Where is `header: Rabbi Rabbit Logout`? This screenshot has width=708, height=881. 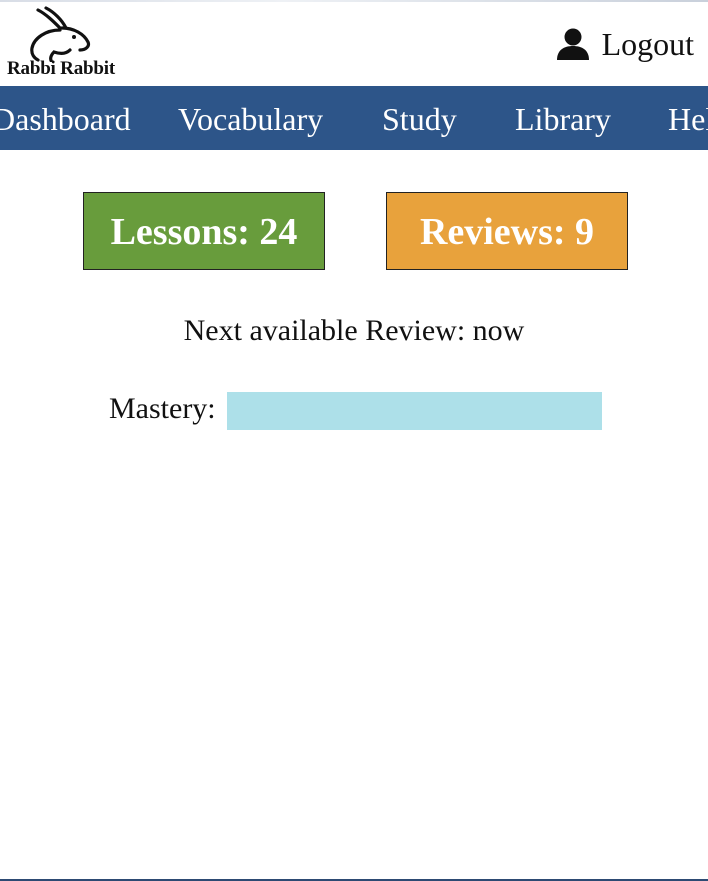
header: Rabbi Rabbit Logout is located at coordinates (354, 43).